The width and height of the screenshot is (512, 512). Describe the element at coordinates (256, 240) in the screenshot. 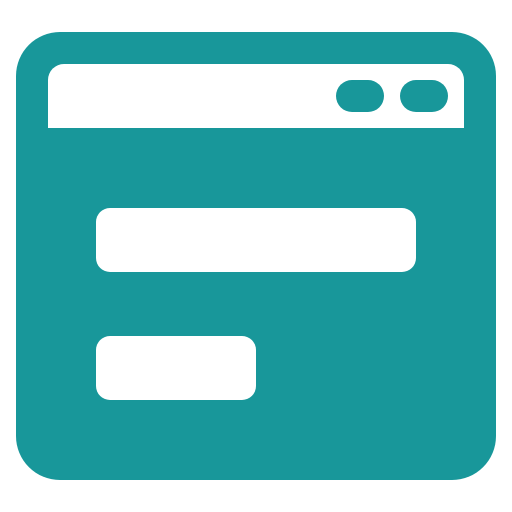

I see `input-field-wide` at that location.